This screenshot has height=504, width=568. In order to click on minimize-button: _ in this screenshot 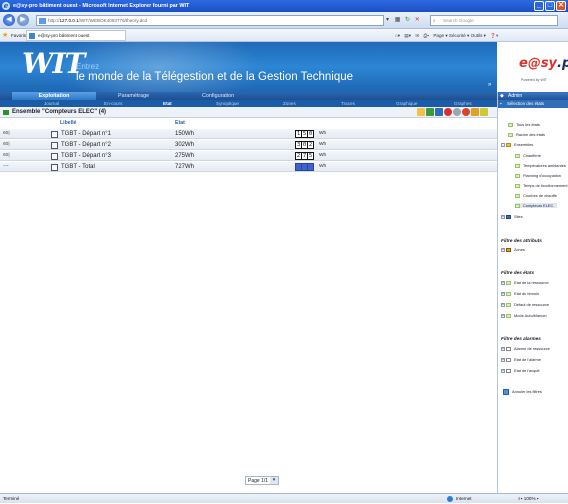, I will do `click(539, 6)`.